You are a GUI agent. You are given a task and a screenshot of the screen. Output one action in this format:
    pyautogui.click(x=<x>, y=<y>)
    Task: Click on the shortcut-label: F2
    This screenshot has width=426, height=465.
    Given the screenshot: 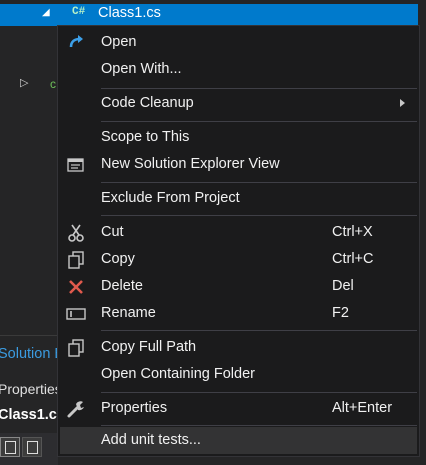 What is the action you would take?
    pyautogui.click(x=340, y=313)
    